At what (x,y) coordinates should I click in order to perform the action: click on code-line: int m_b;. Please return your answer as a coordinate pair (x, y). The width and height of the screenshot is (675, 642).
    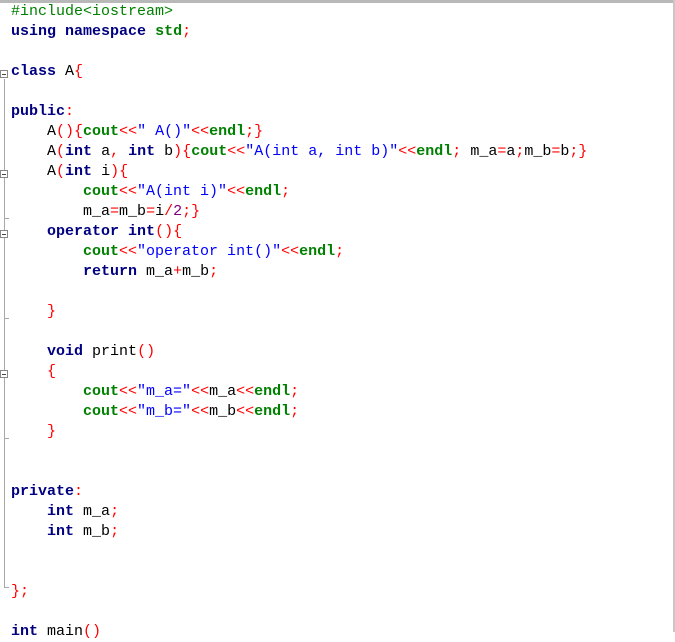
    Looking at the image, I should click on (343, 532).